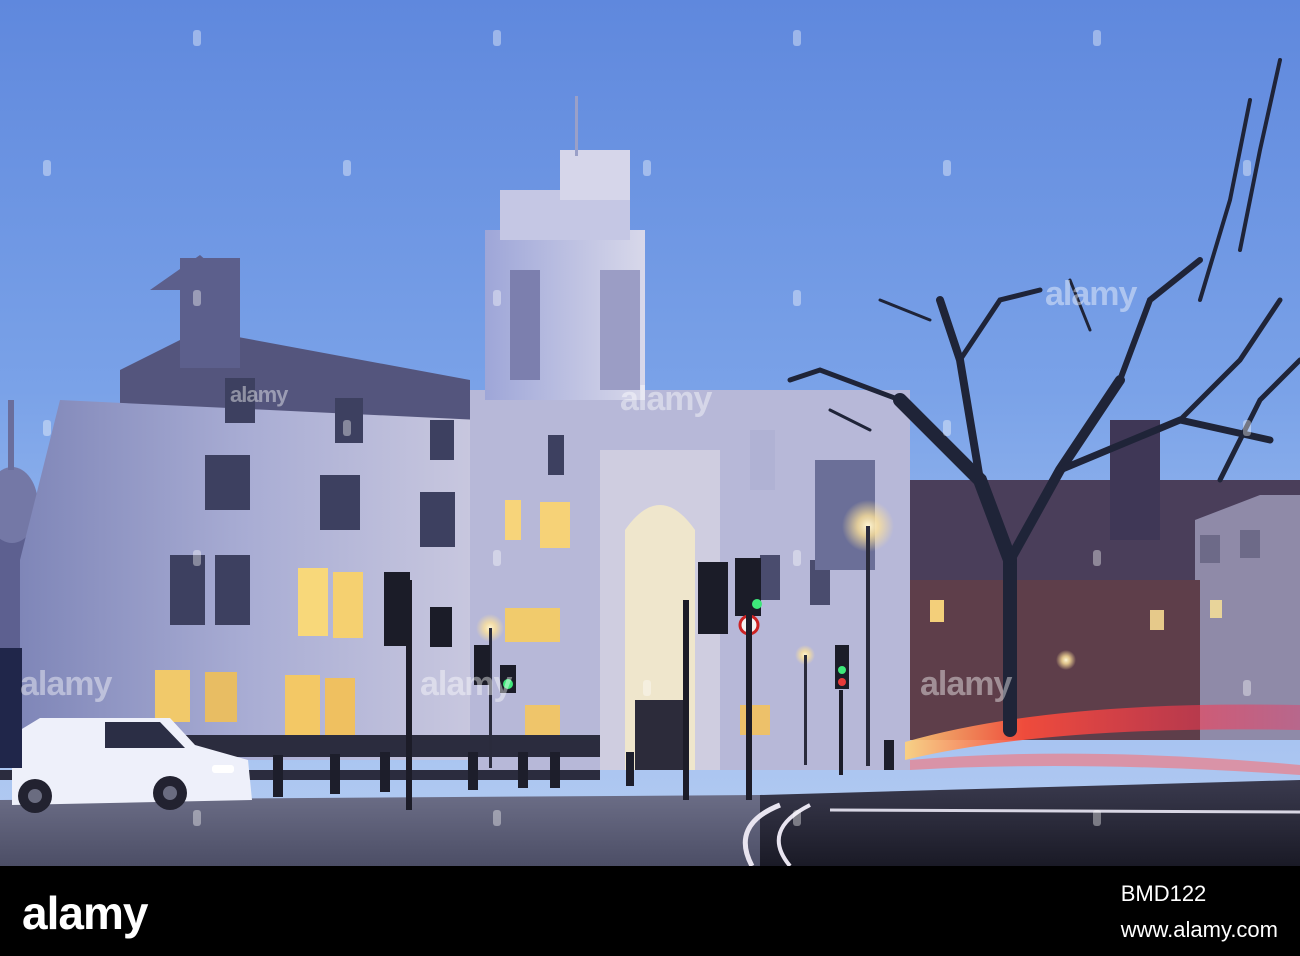 Image resolution: width=1300 pixels, height=956 pixels. What do you see at coordinates (1163, 893) in the screenshot?
I see `image-id: BMD122` at bounding box center [1163, 893].